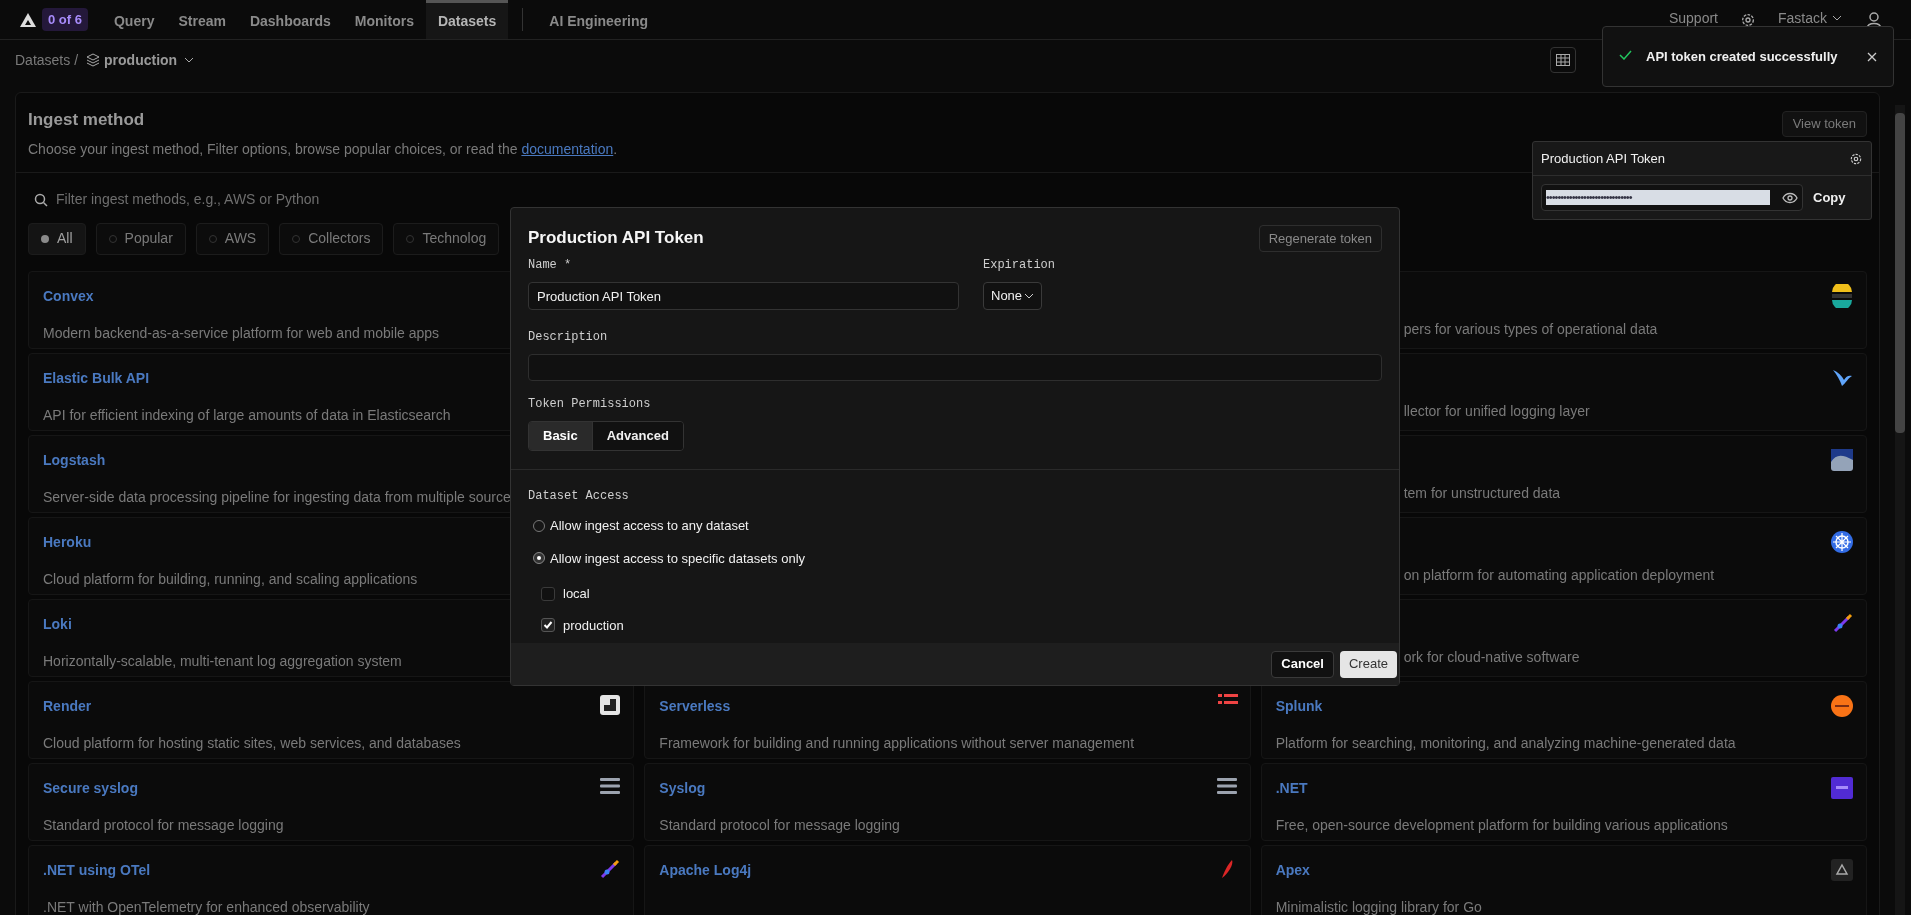  Describe the element at coordinates (68, 296) in the screenshot. I see `integration-title: Convex` at that location.